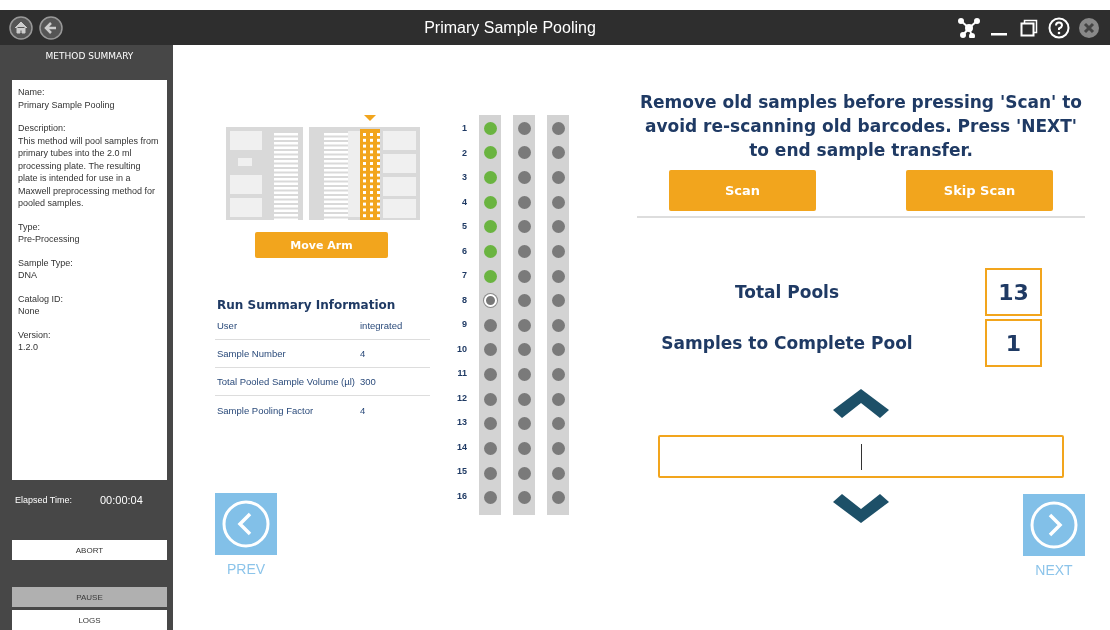 The image size is (1110, 630). I want to click on counter-label: Total Pools, so click(787, 292).